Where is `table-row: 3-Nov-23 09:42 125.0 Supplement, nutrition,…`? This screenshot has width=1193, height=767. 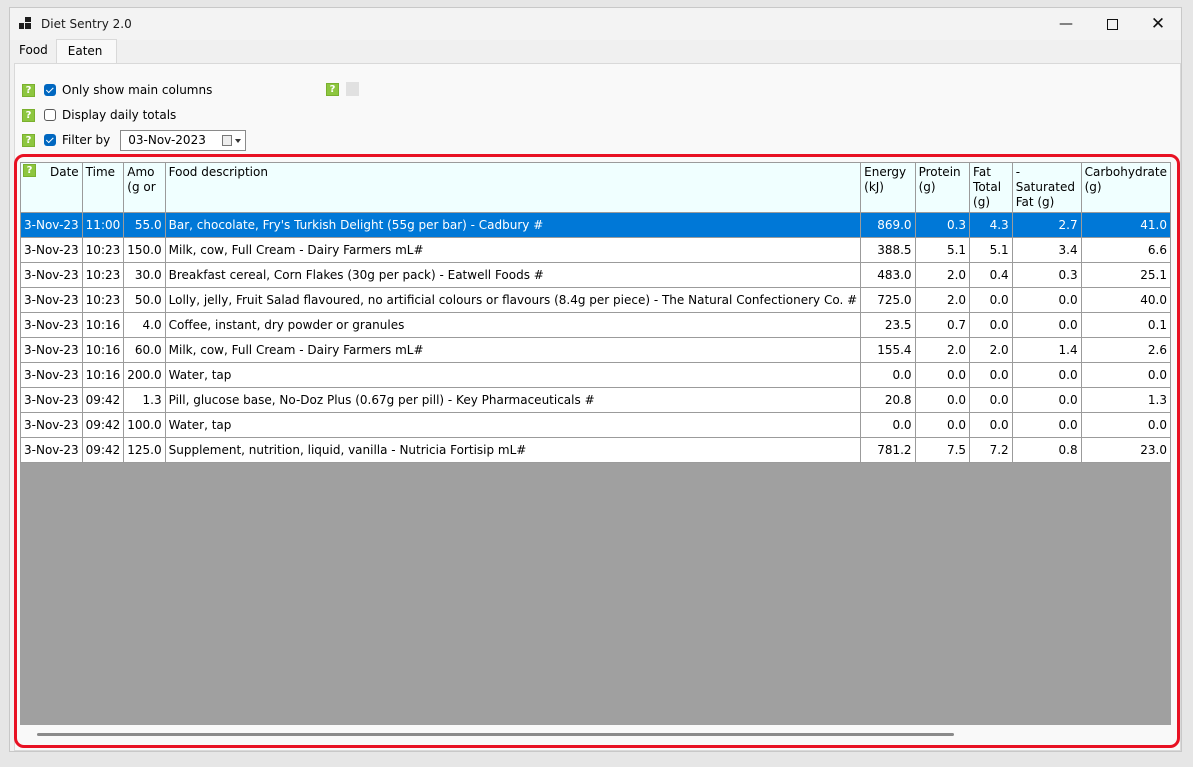 table-row: 3-Nov-23 09:42 125.0 Supplement, nutrition,… is located at coordinates (595, 450).